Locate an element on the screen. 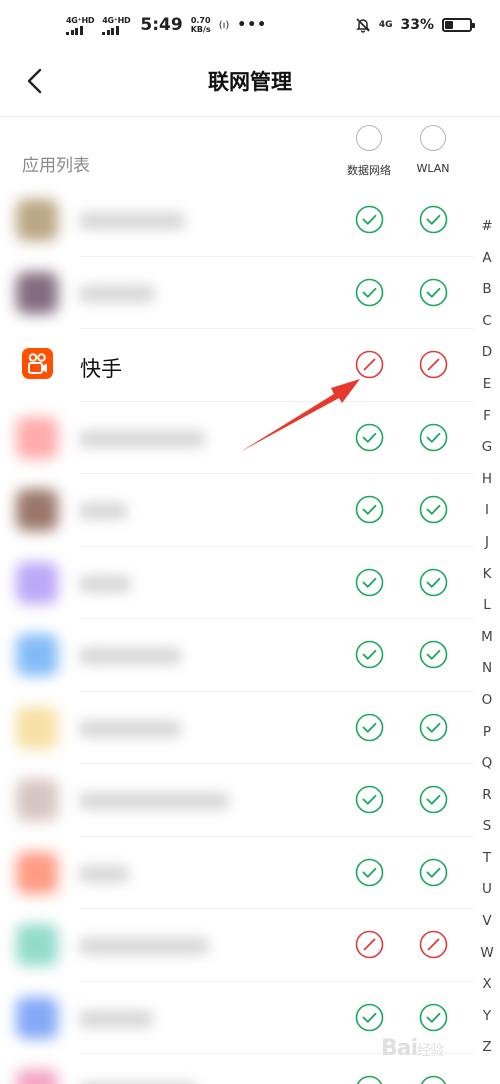 This screenshot has width=500, height=1084. index-letter: D is located at coordinates (487, 358).